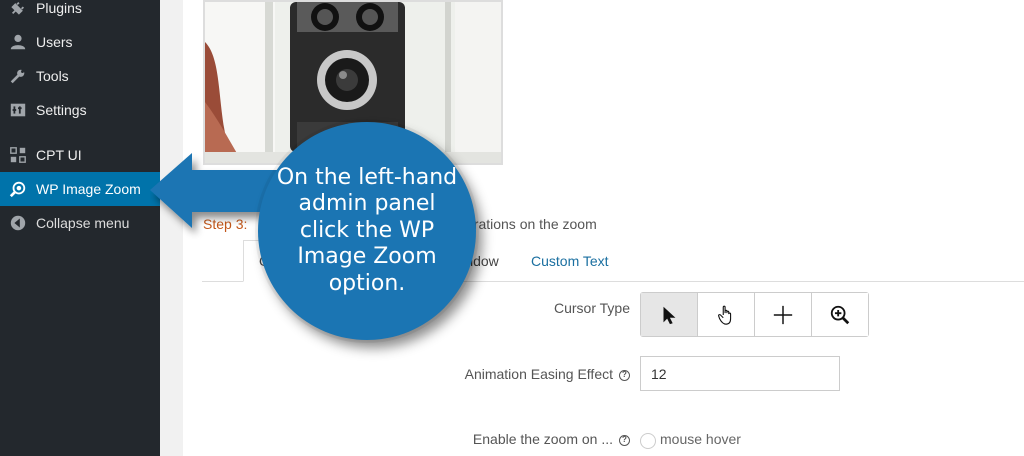 This screenshot has height=456, width=1024. What do you see at coordinates (740, 373) in the screenshot?
I see `animation-easing-input` at bounding box center [740, 373].